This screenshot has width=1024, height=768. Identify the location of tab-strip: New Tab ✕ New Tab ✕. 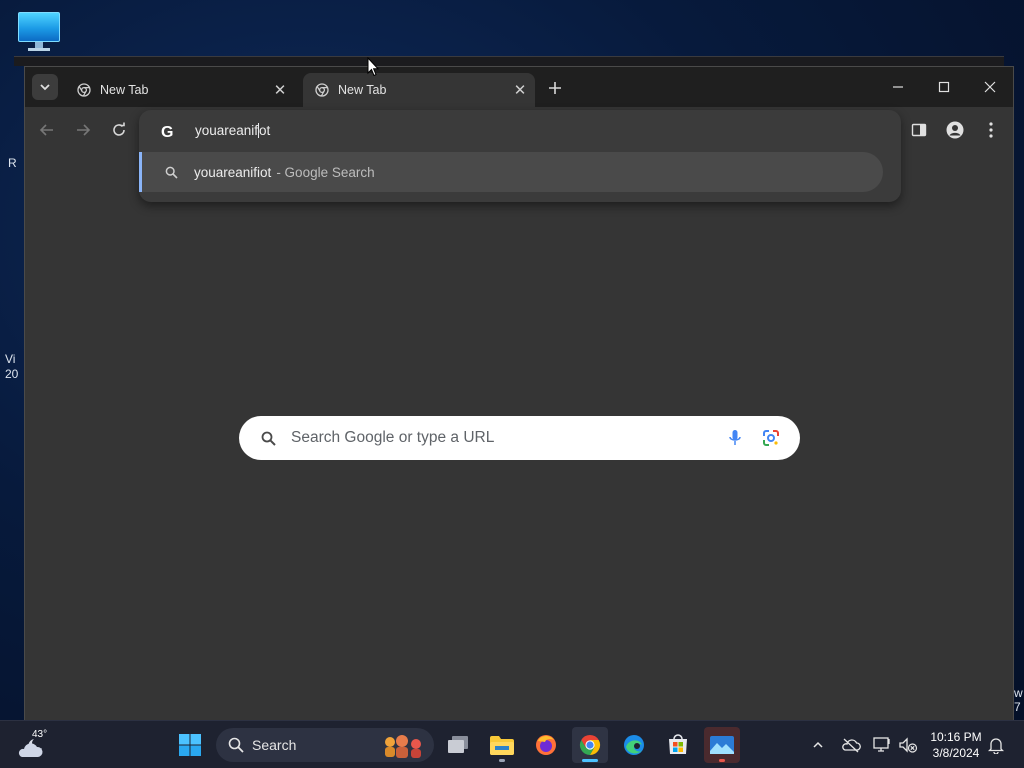
(519, 87).